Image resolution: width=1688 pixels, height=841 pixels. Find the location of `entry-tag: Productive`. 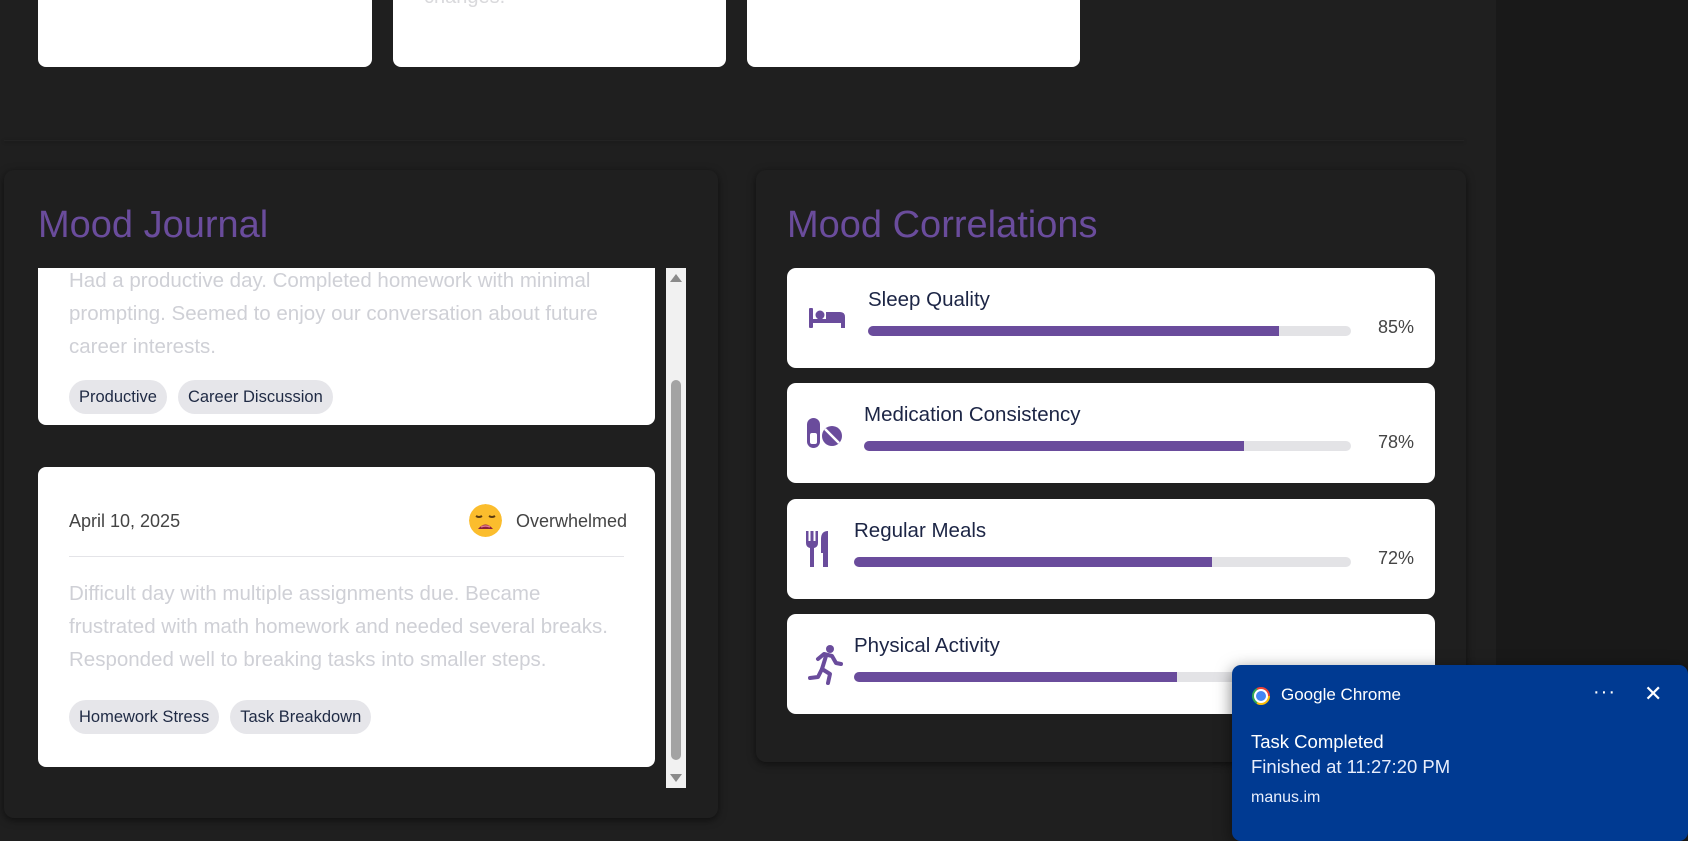

entry-tag: Productive is located at coordinates (118, 397).